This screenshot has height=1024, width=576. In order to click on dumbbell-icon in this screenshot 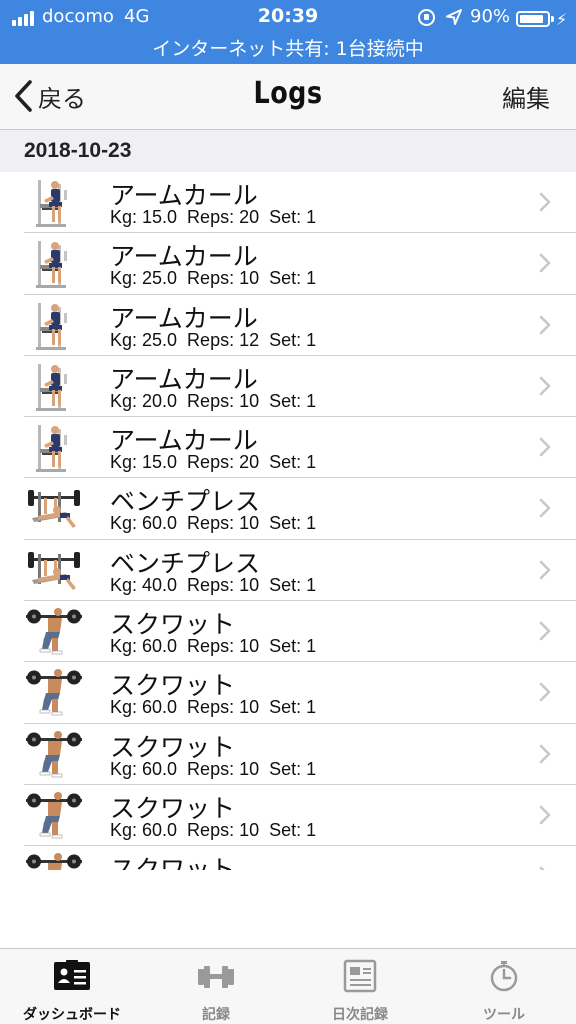, I will do `click(216, 976)`.